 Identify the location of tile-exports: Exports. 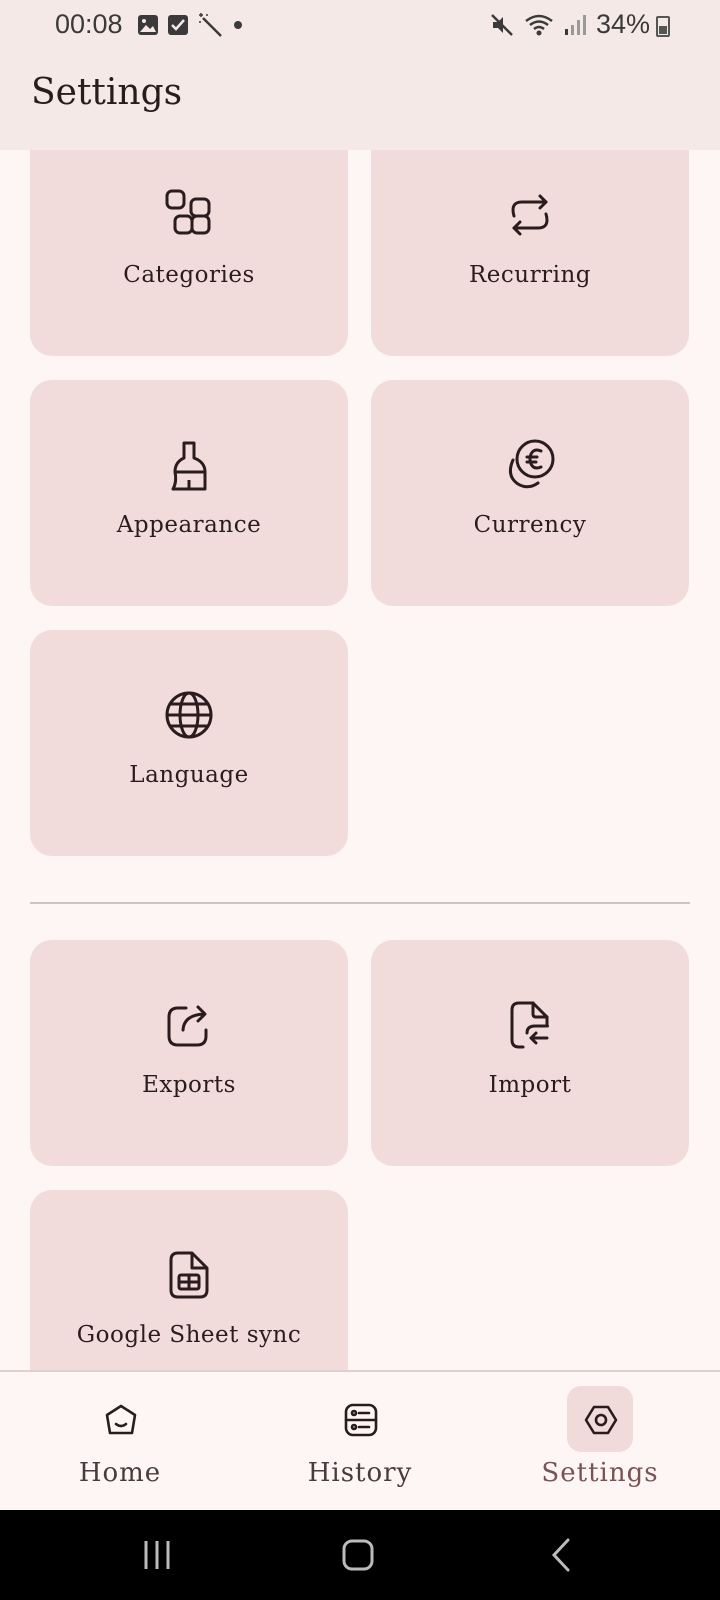
(189, 1053).